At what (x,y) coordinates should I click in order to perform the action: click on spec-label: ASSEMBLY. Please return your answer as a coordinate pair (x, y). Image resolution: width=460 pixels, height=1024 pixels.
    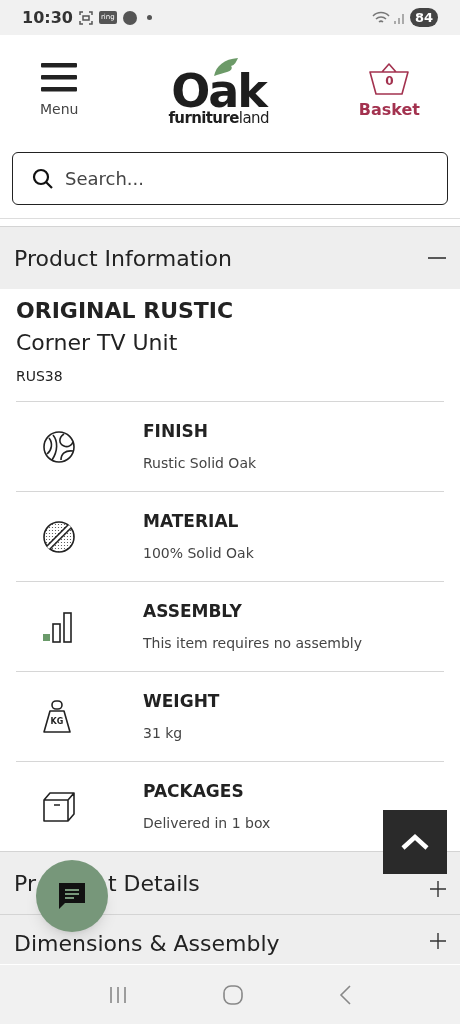
    Looking at the image, I should click on (193, 612).